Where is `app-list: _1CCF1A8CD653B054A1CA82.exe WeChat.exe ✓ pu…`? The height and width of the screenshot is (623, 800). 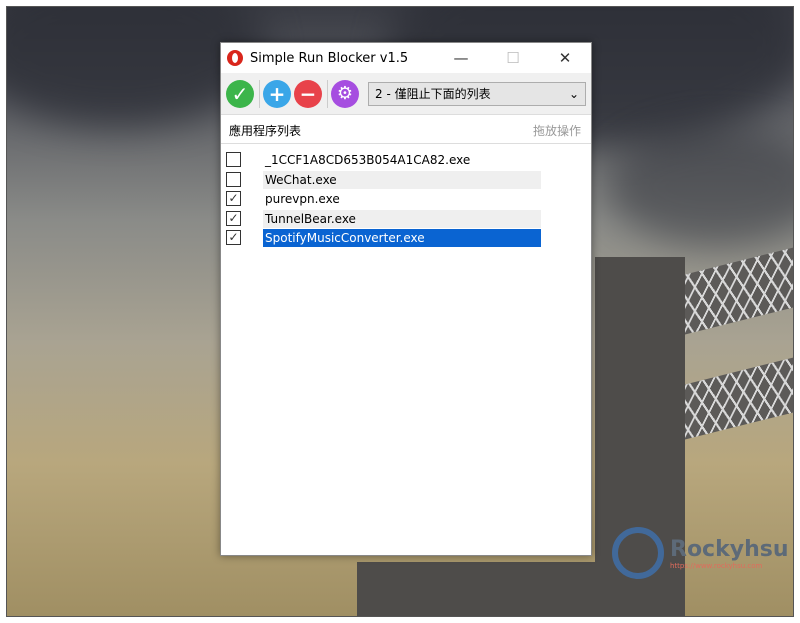 app-list: _1CCF1A8CD653B054A1CA82.exe WeChat.exe ✓ pu… is located at coordinates (406, 196).